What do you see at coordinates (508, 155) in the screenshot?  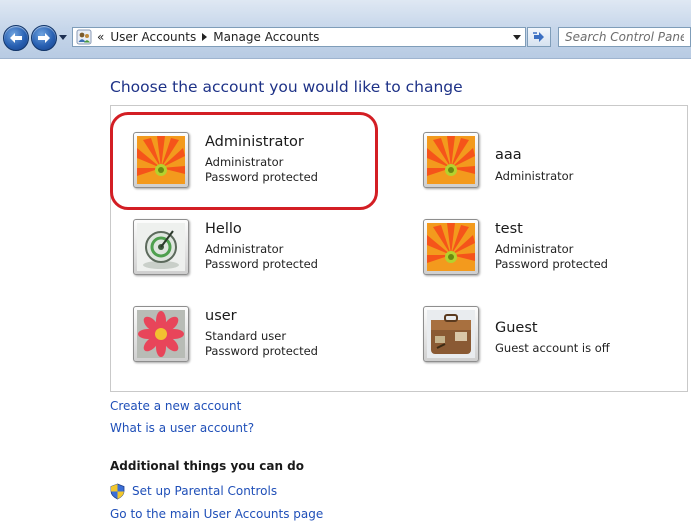 I see `account-name: aaa` at bounding box center [508, 155].